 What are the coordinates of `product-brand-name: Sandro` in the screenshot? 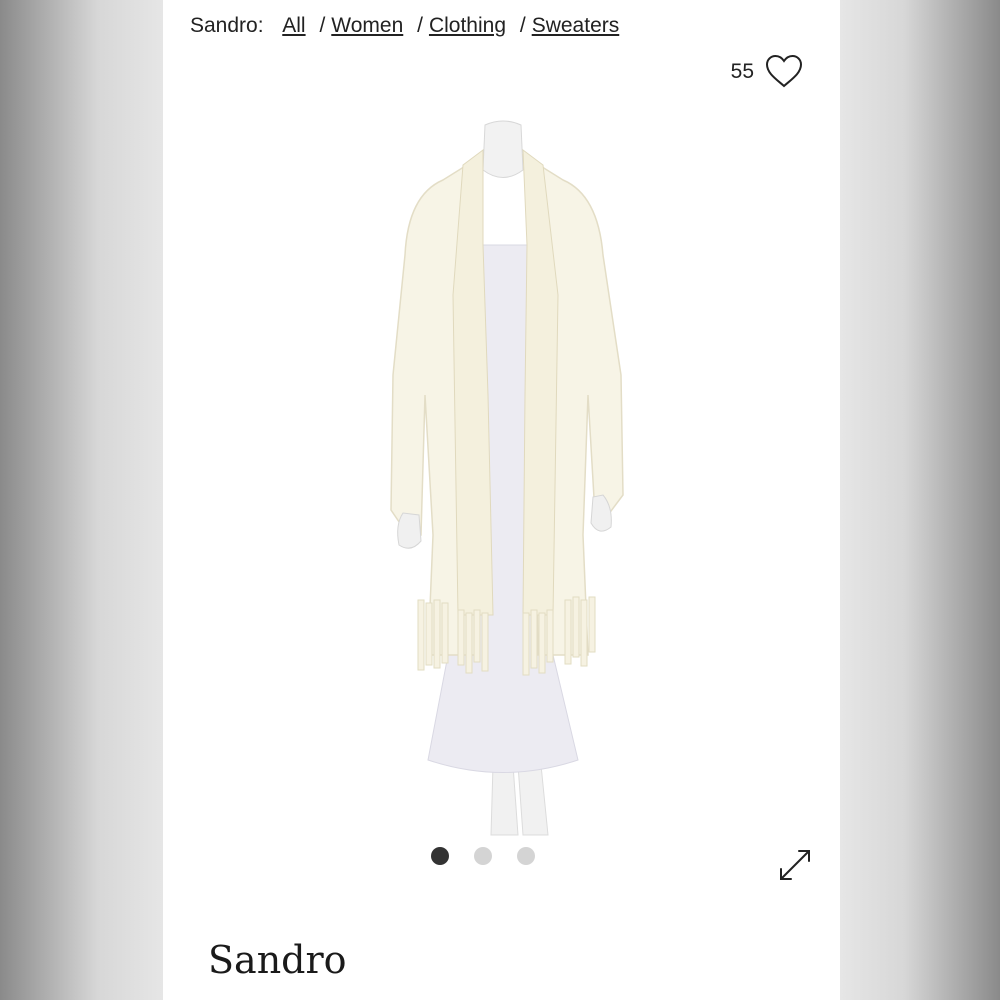 It's located at (277, 960).